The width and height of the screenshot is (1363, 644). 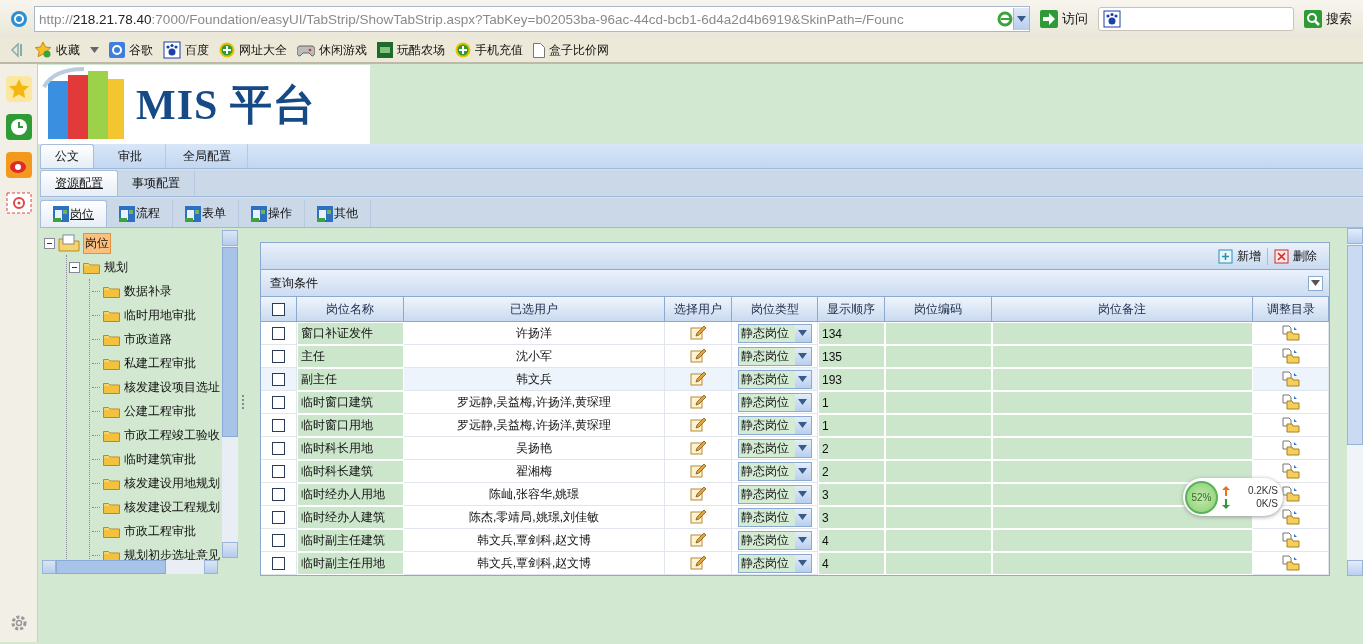 What do you see at coordinates (207, 156) in the screenshot?
I see `tab: 全局配置` at bounding box center [207, 156].